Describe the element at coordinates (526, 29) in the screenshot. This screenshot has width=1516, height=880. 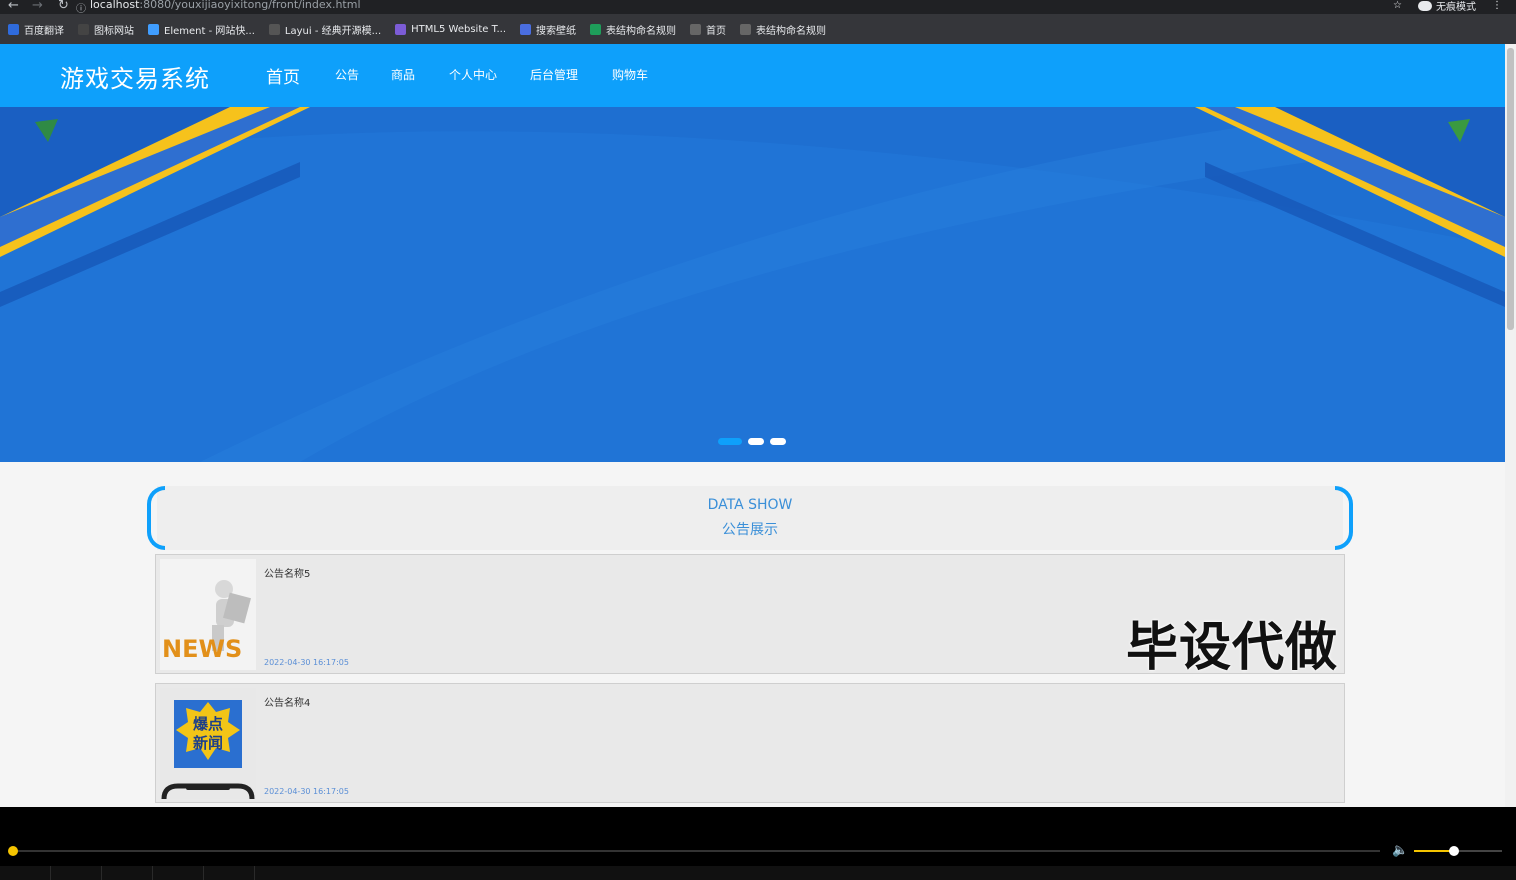
I see `wallpaper-icon` at that location.